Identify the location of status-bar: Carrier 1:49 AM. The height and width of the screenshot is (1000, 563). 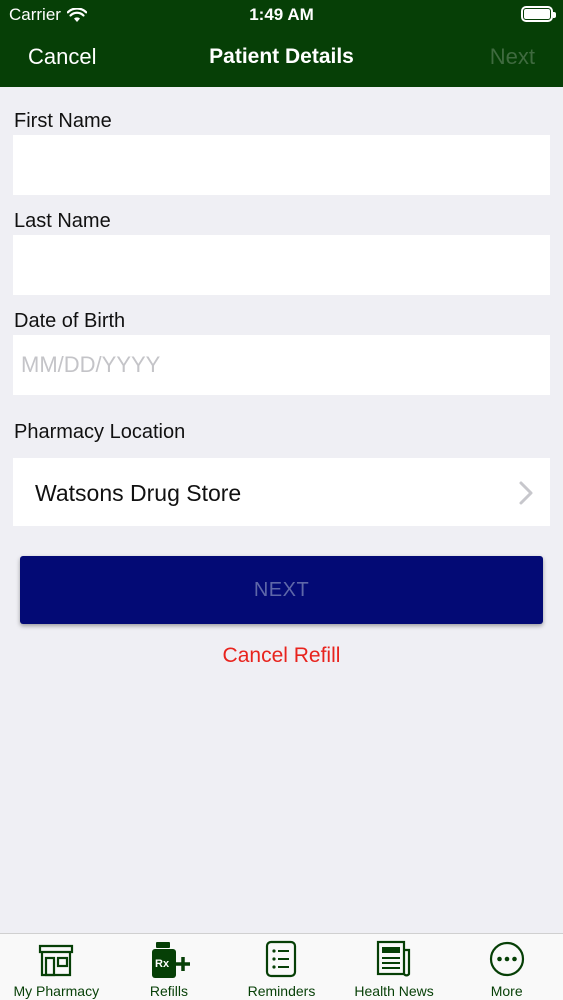
(281, 15).